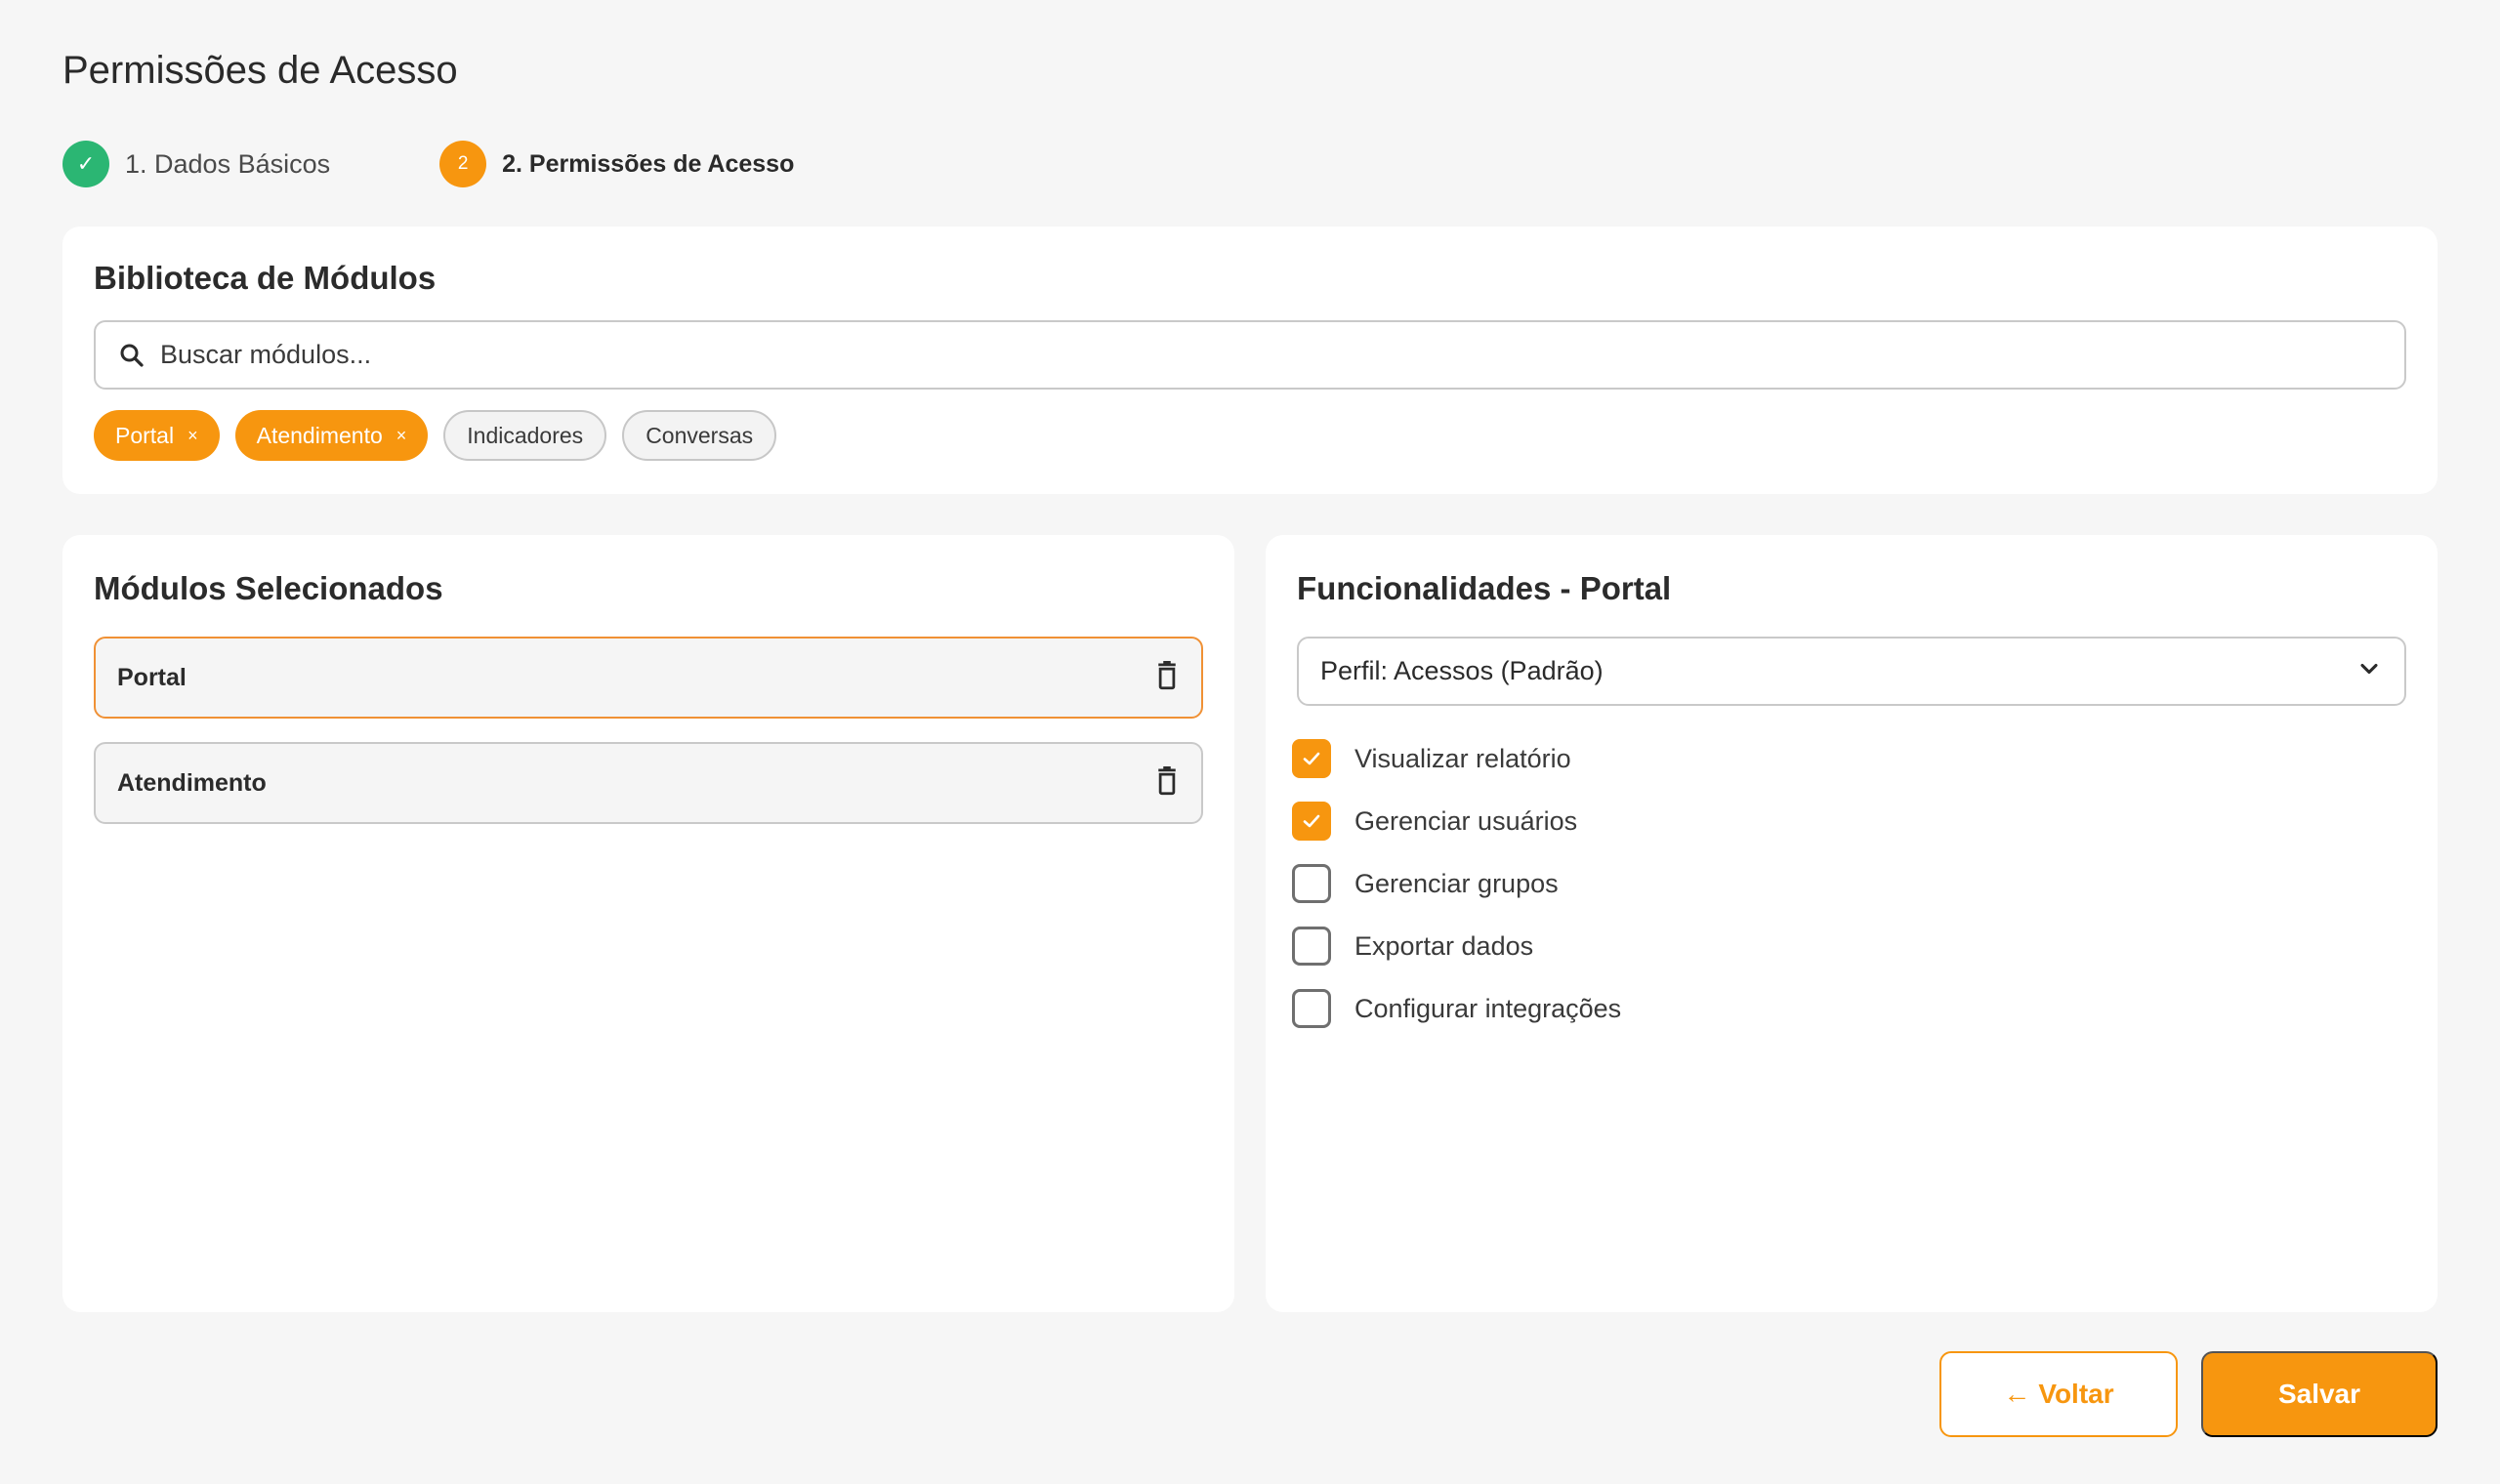  Describe the element at coordinates (1462, 671) in the screenshot. I see `profile-select-value: Perfil: Acessos (Padrão)` at that location.